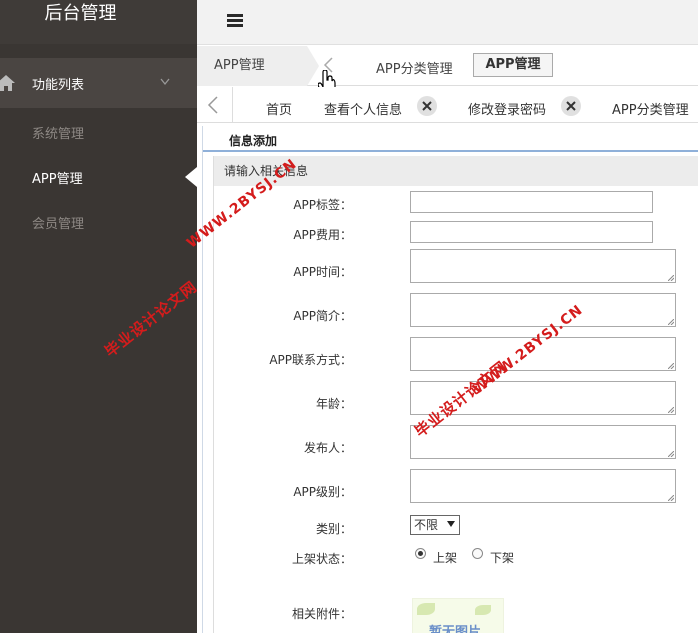  What do you see at coordinates (212, 105) in the screenshot?
I see `chevron-left-icon` at bounding box center [212, 105].